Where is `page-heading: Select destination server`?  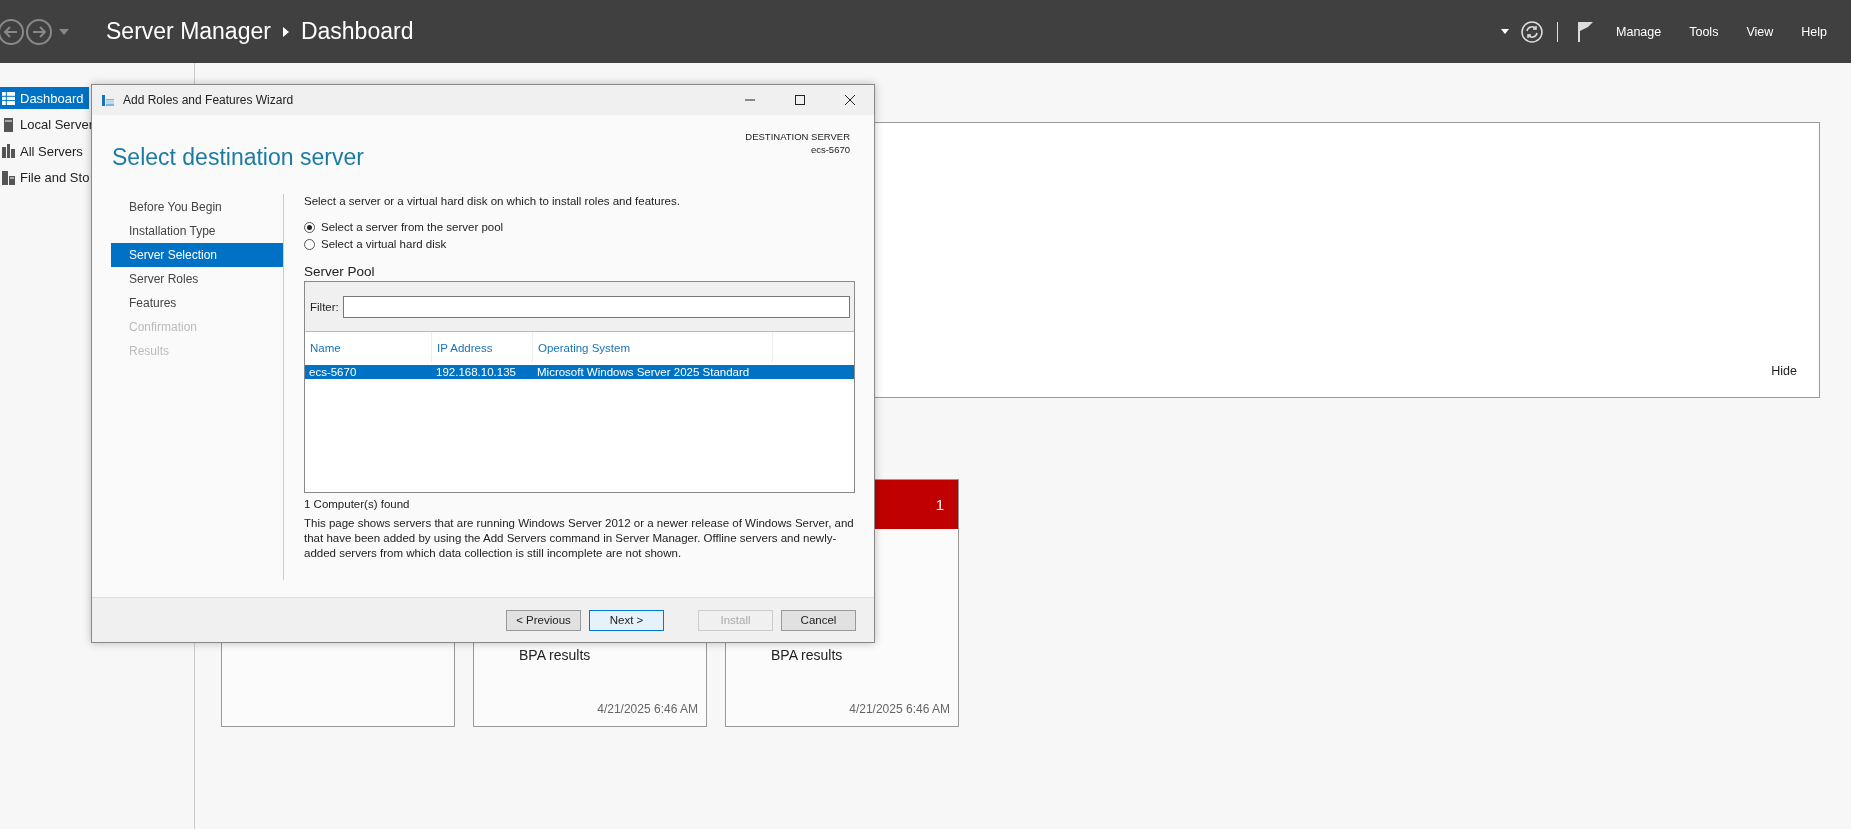 page-heading: Select destination server is located at coordinates (238, 157).